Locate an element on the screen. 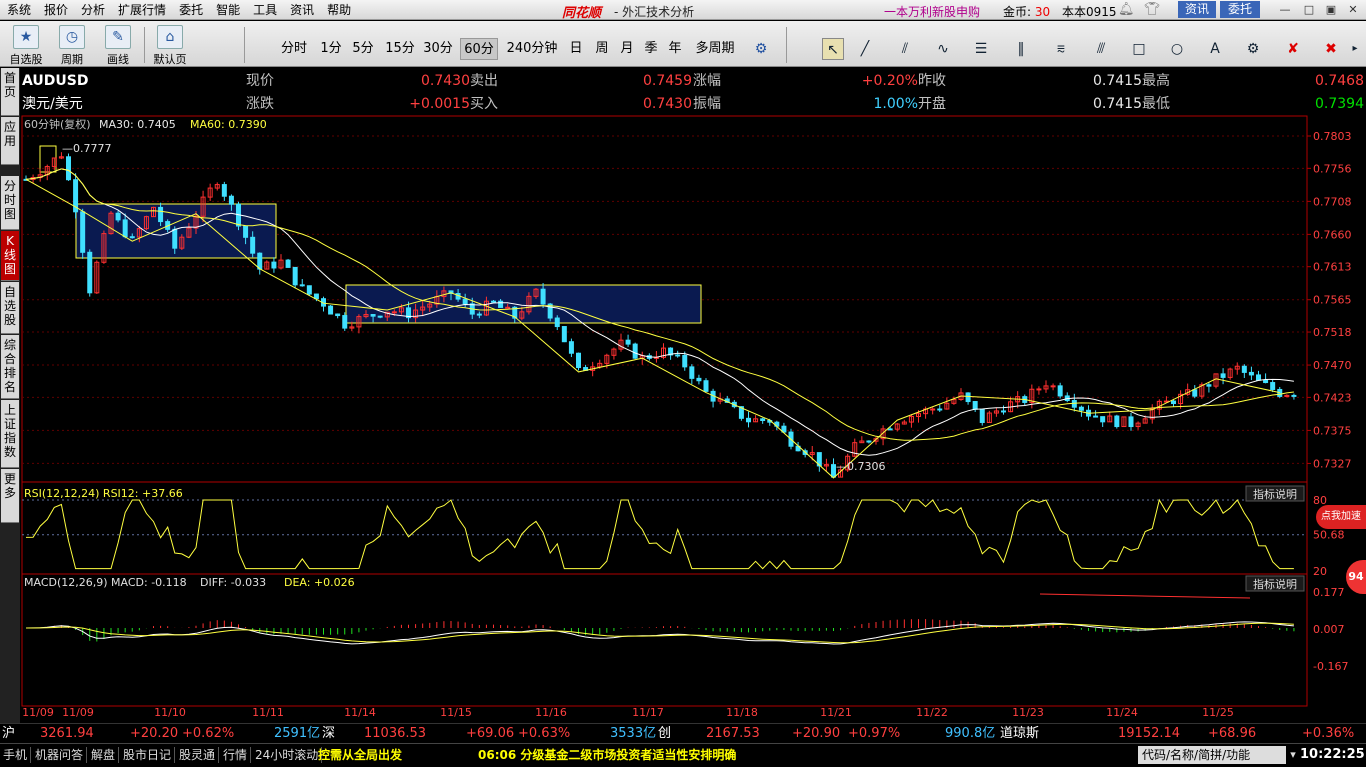 This screenshot has height=767, width=1366. value-change: +0.0015 is located at coordinates (439, 104).